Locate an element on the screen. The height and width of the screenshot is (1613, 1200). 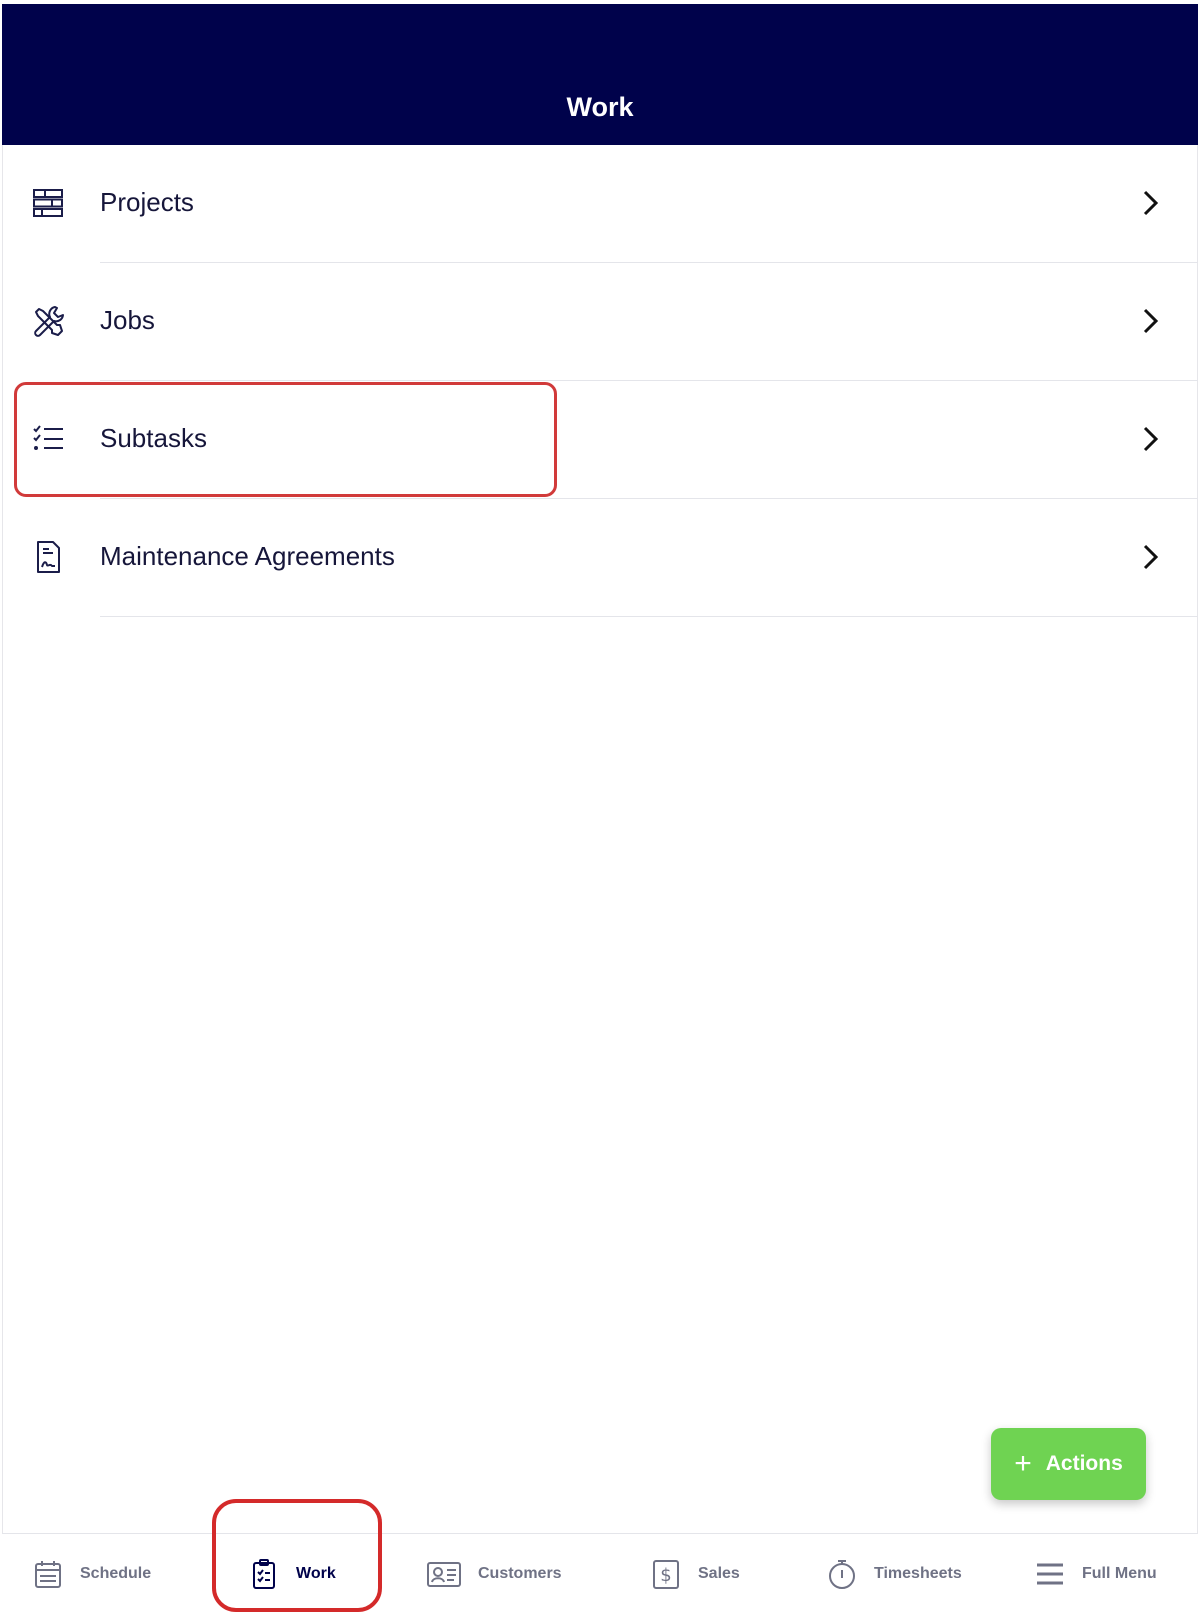
nav-label: Sales is located at coordinates (719, 1573).